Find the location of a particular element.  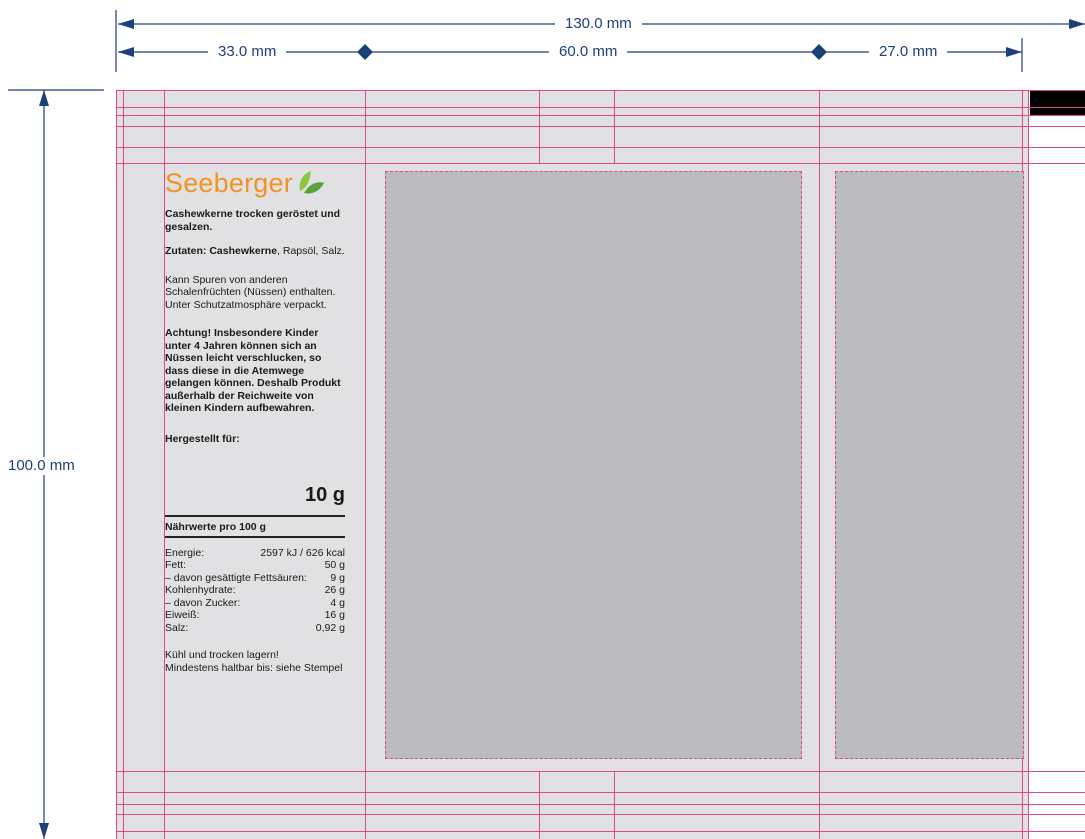

nutrition-row: Energie: 2597 kJ / 626 kcal is located at coordinates (255, 552).